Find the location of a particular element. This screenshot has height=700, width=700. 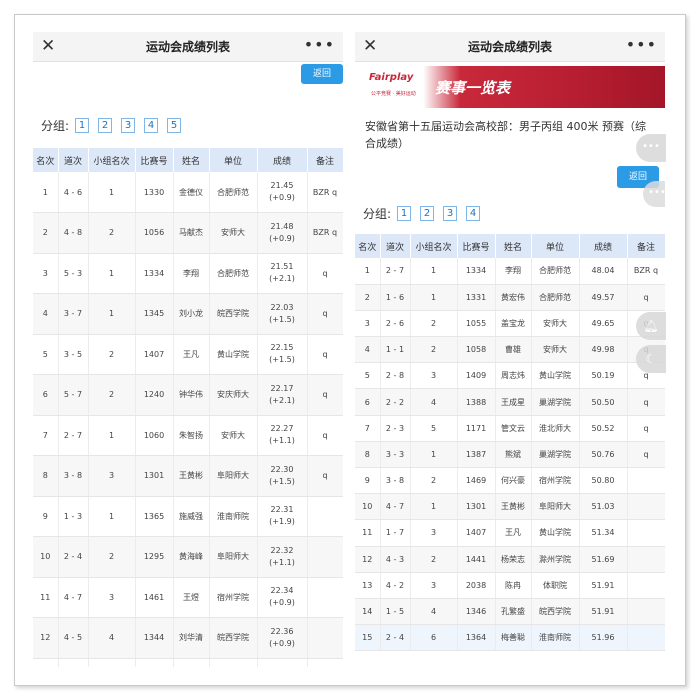

header-lane: 道次 is located at coordinates (395, 246).